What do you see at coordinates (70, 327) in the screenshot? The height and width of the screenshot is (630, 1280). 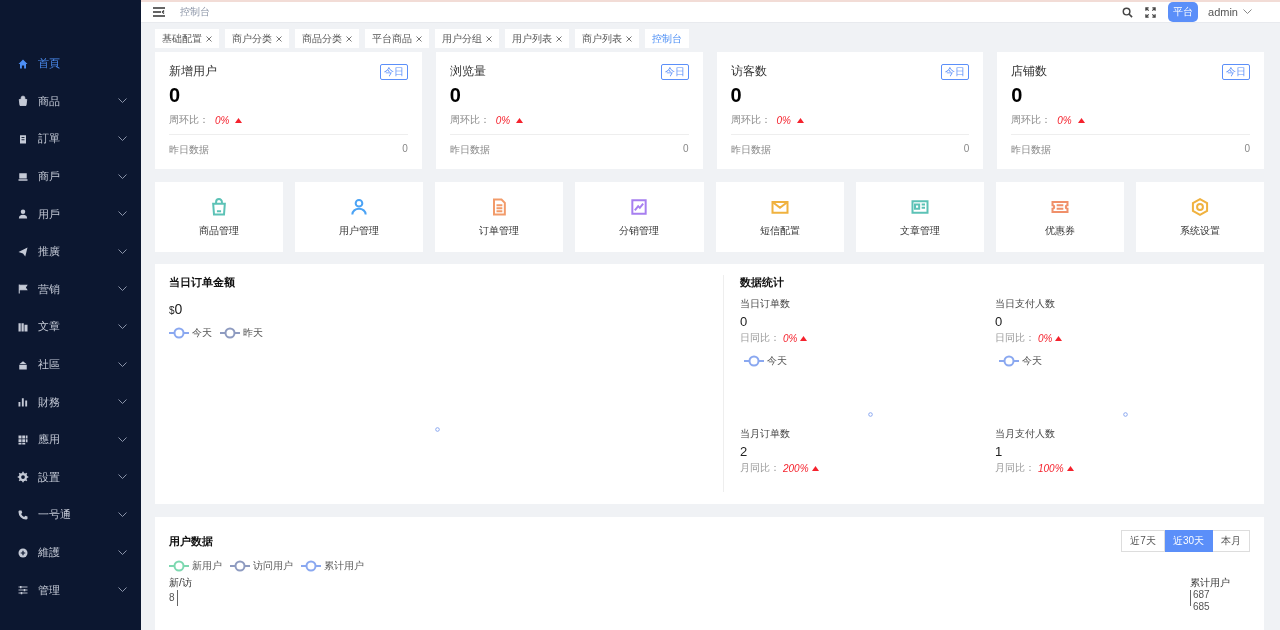 I see `sidebar-item: 文章` at bounding box center [70, 327].